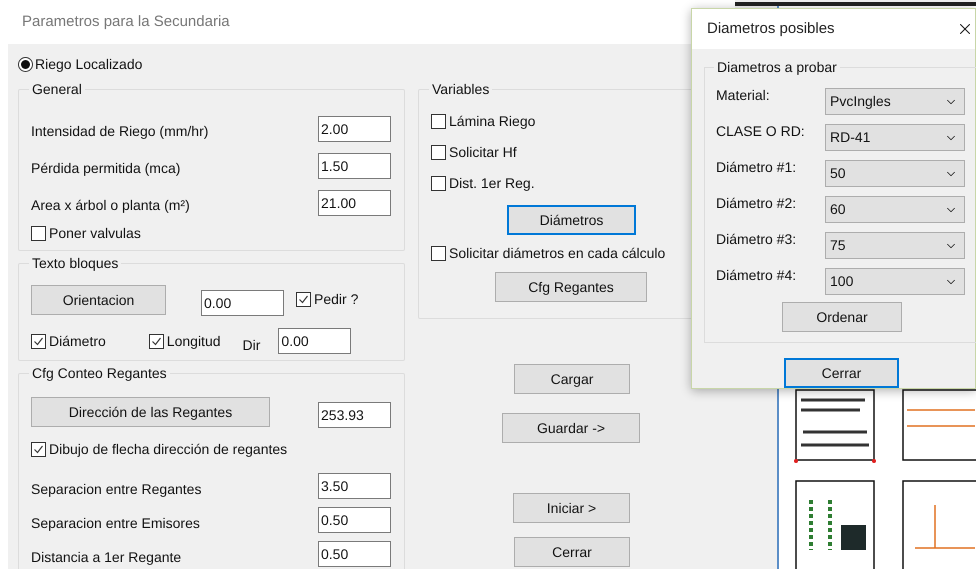 The width and height of the screenshot is (976, 569). I want to click on group-title: Diametros a probar, so click(777, 67).